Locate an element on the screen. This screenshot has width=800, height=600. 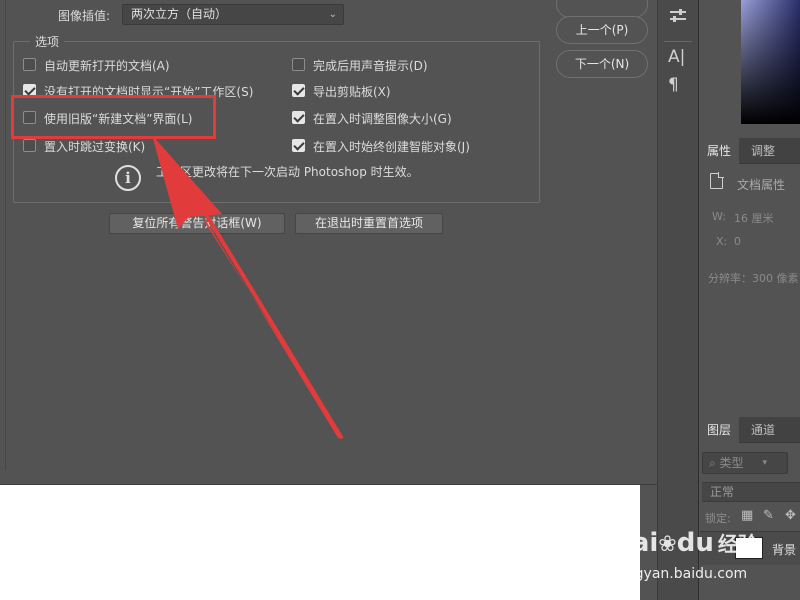
watermark-du: du is located at coordinates (695, 543).